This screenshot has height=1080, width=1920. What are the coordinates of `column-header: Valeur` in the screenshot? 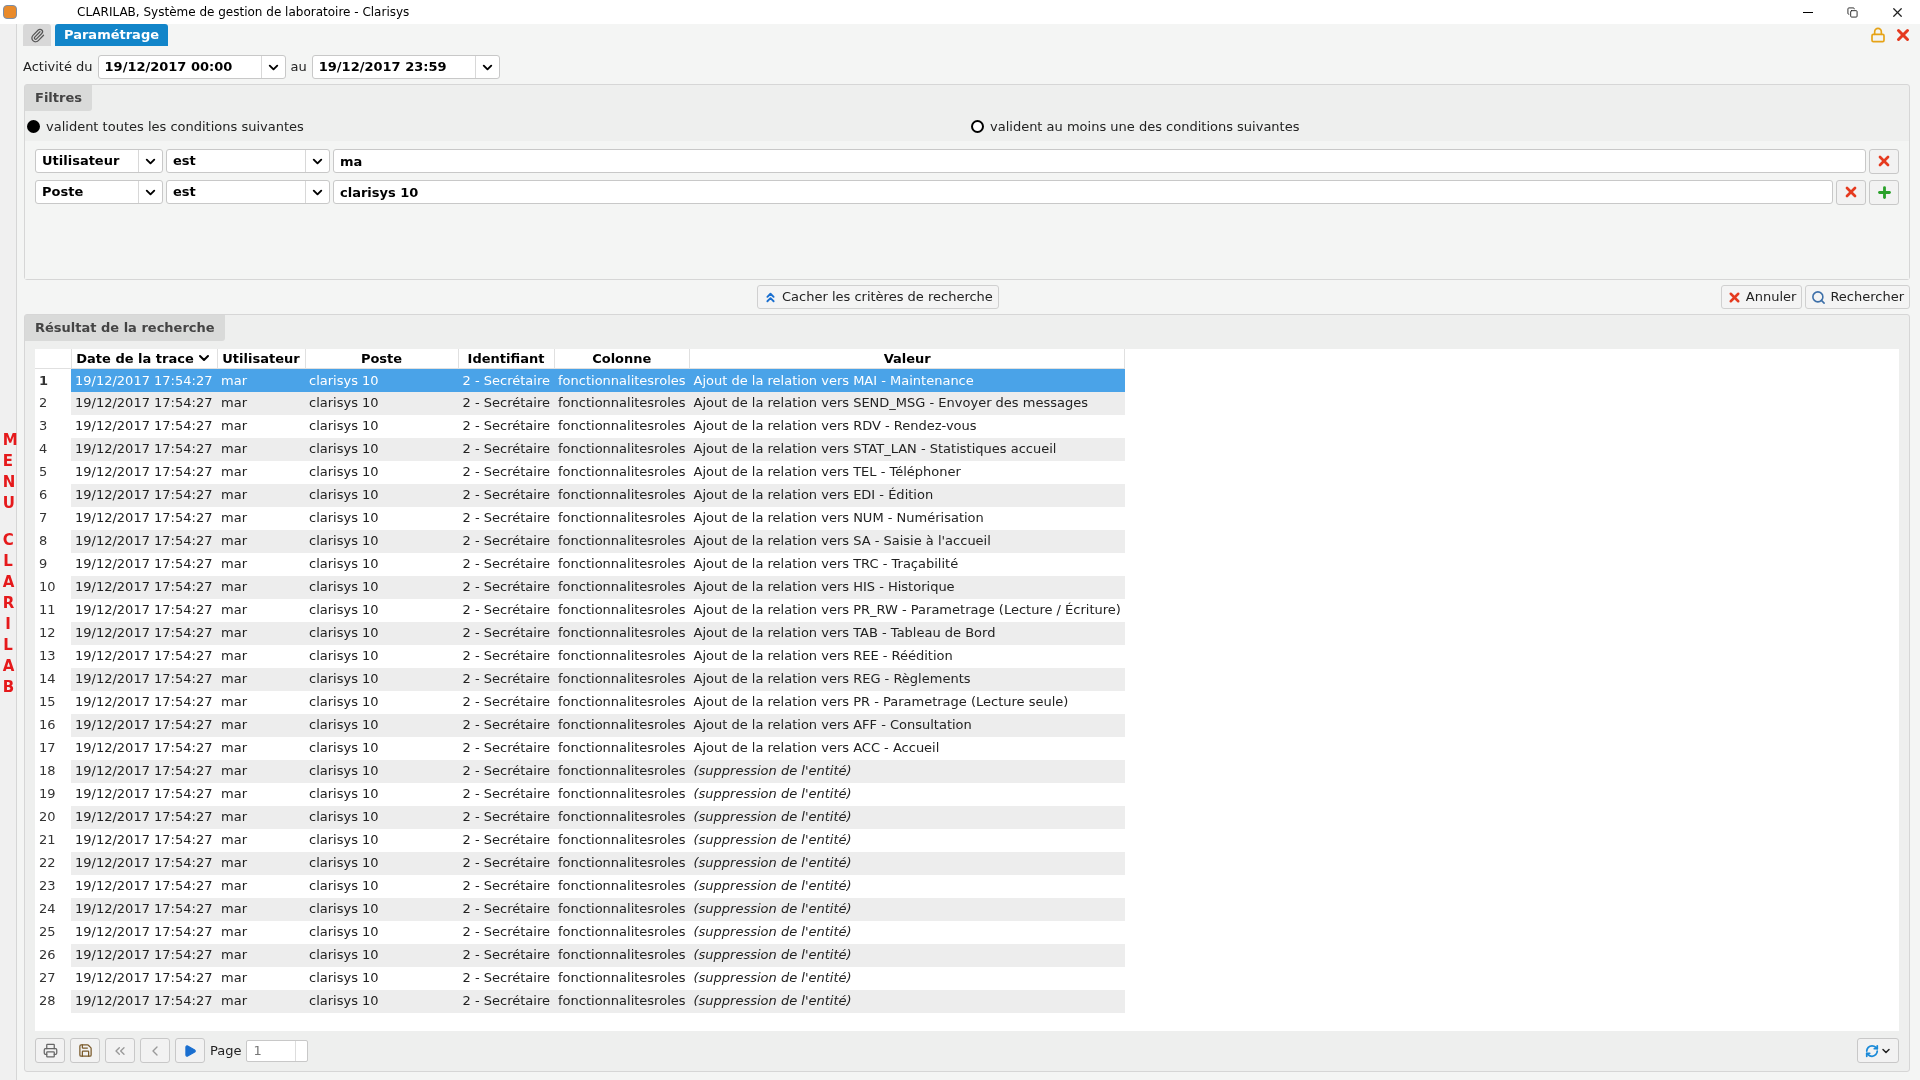 It's located at (907, 358).